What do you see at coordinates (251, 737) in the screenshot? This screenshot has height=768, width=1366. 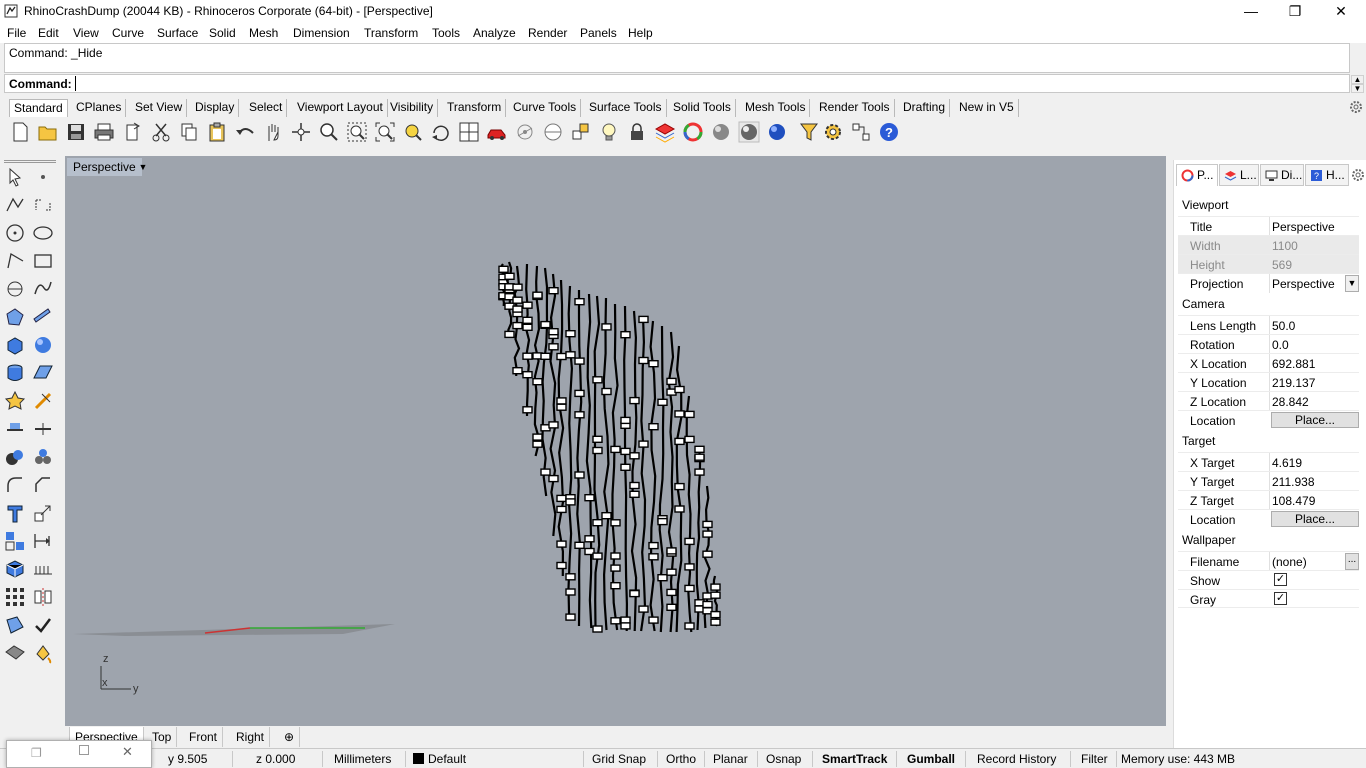 I see `tab-right: Right` at bounding box center [251, 737].